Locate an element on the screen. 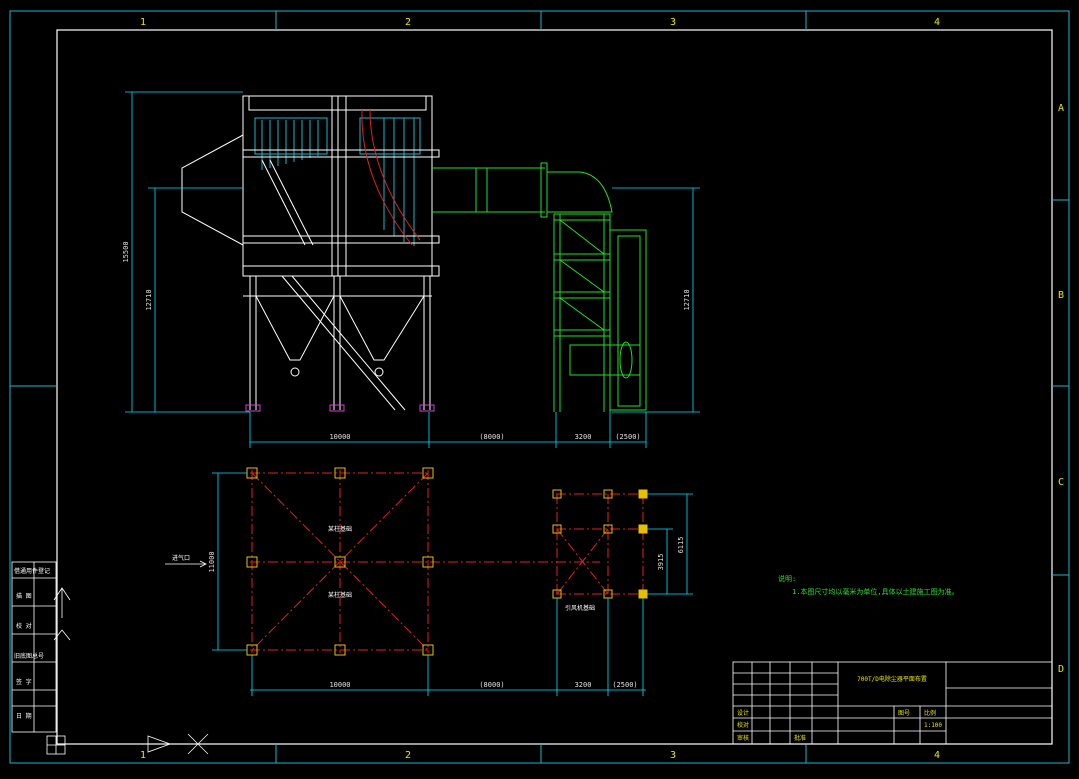  col-label-bottom-3: 3 is located at coordinates (673, 755).